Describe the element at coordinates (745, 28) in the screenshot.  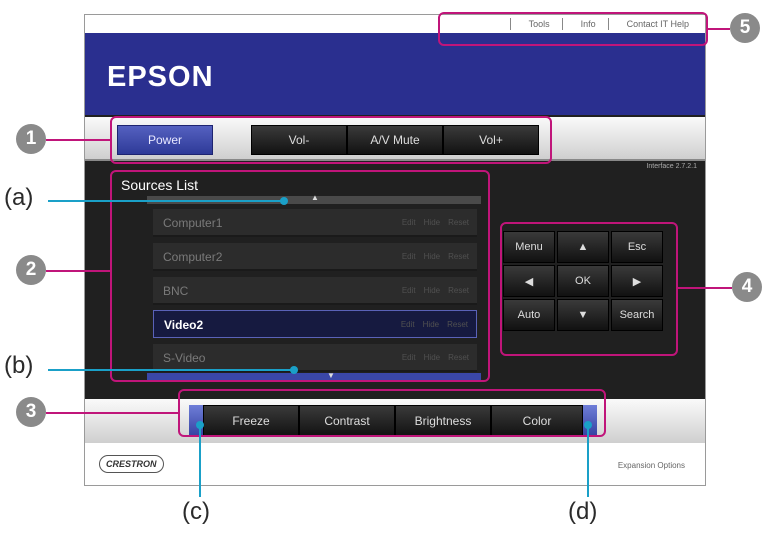
I see `callout-number-5: 5` at that location.